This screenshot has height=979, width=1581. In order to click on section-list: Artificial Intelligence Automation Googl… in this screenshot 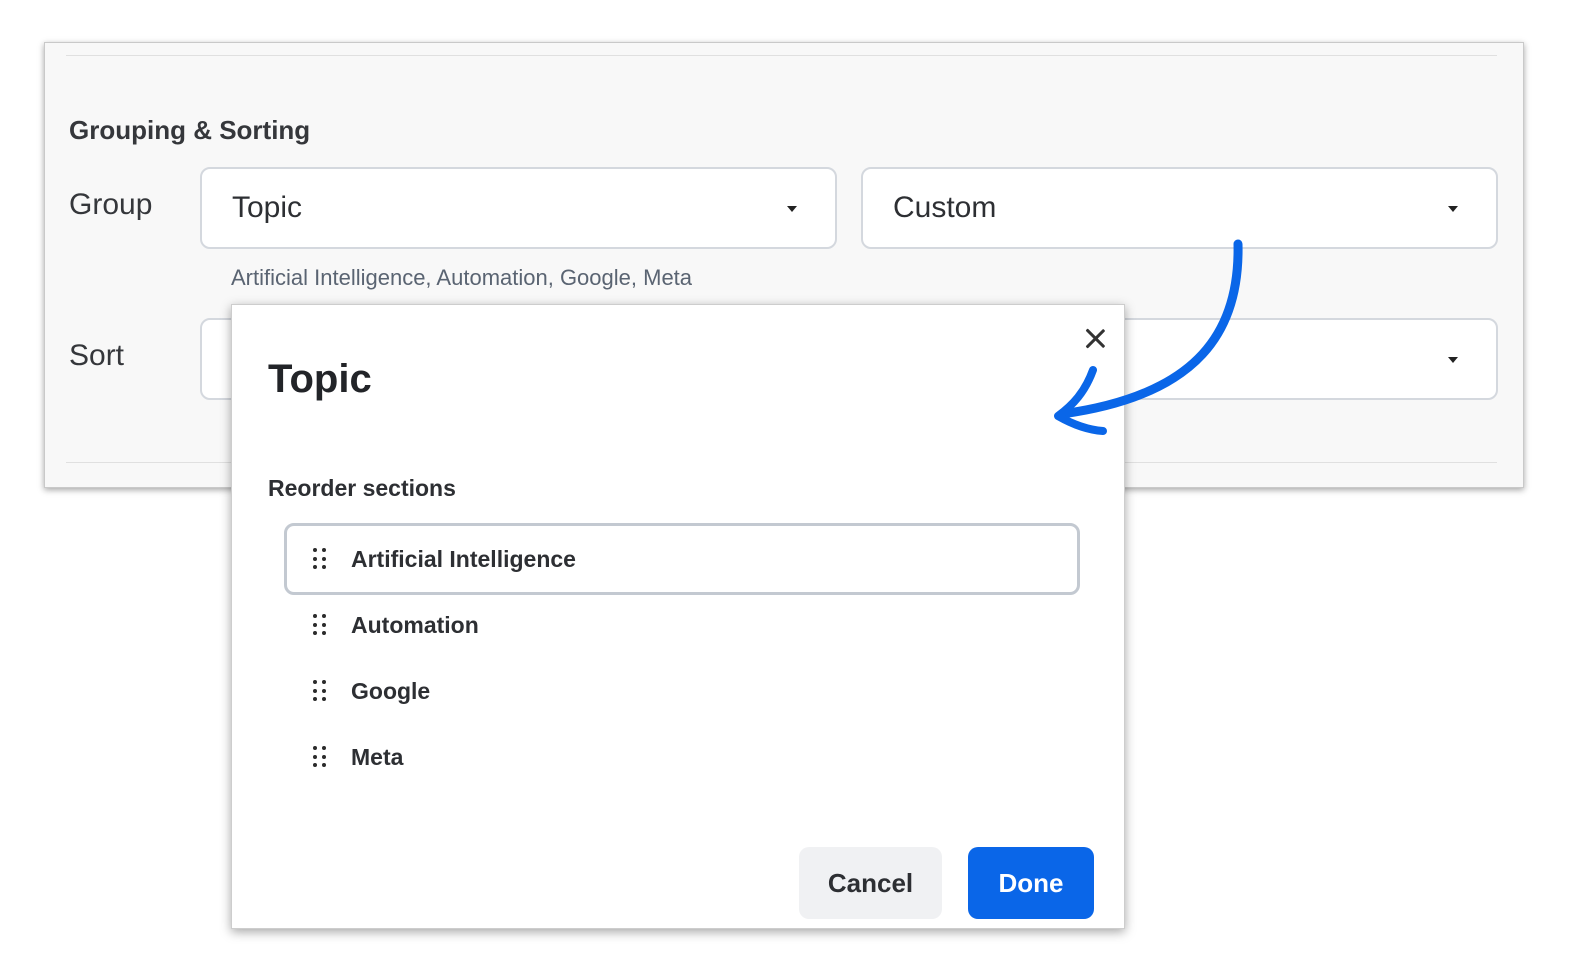, I will do `click(682, 655)`.